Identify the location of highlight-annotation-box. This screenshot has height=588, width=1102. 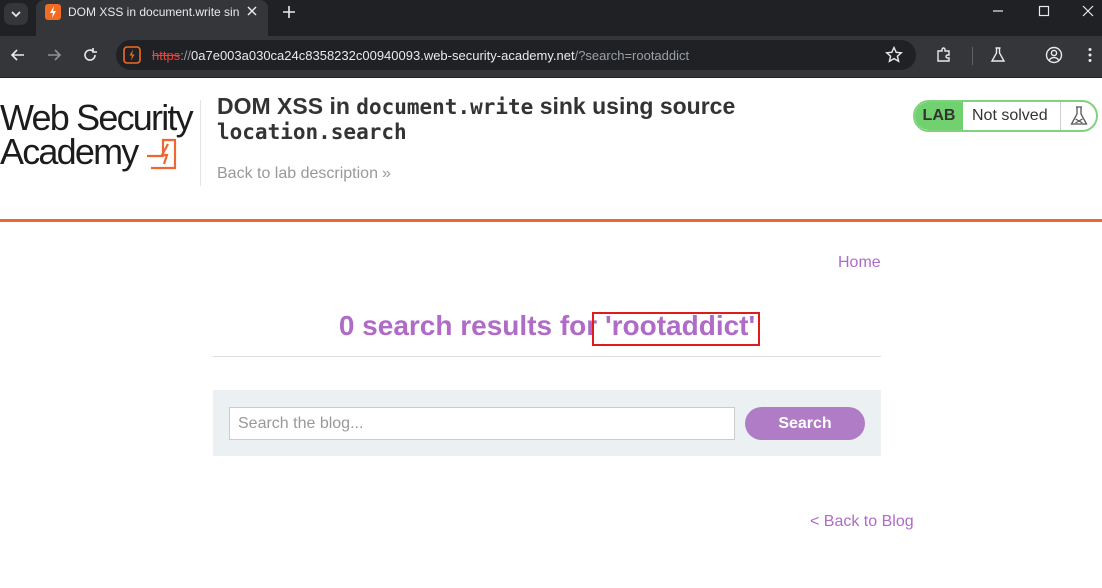
(676, 329).